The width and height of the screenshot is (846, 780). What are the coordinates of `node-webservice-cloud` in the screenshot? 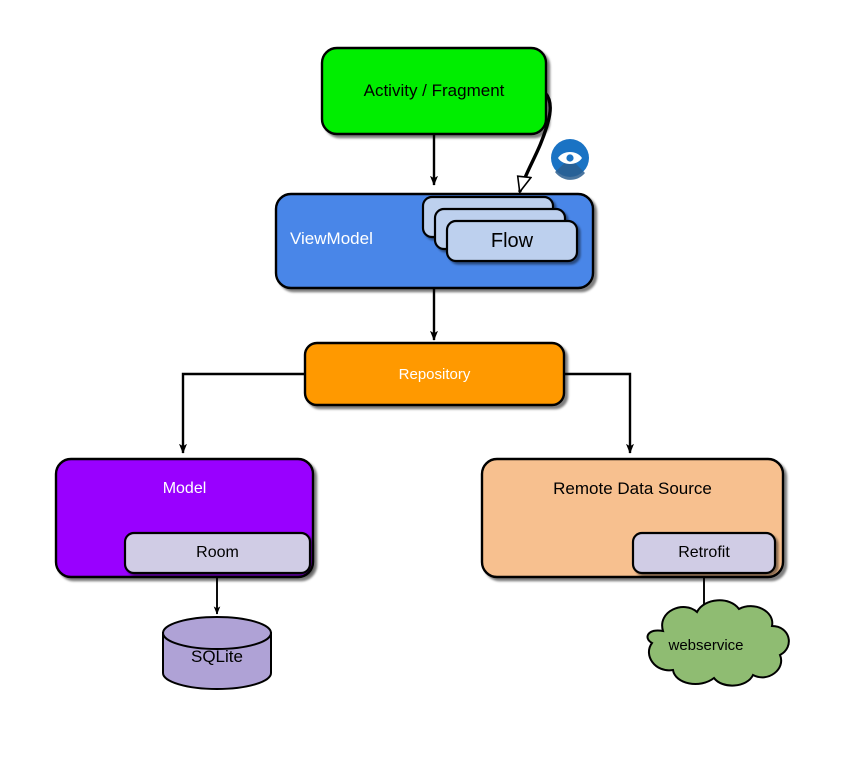 It's located at (718, 643).